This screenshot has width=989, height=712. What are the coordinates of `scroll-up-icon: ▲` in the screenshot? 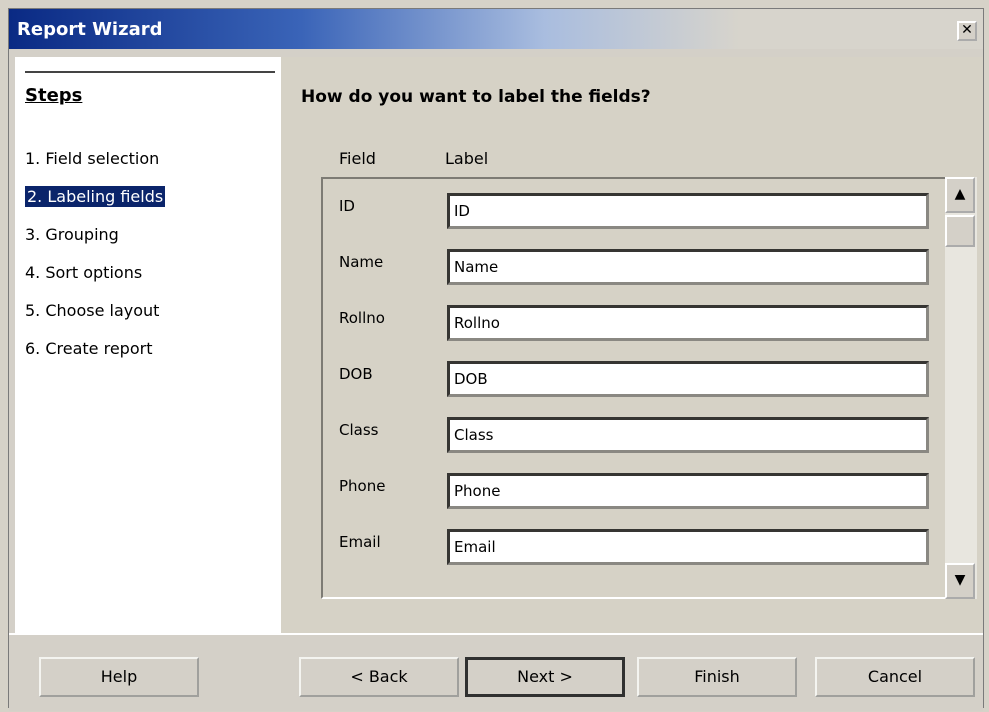 It's located at (960, 195).